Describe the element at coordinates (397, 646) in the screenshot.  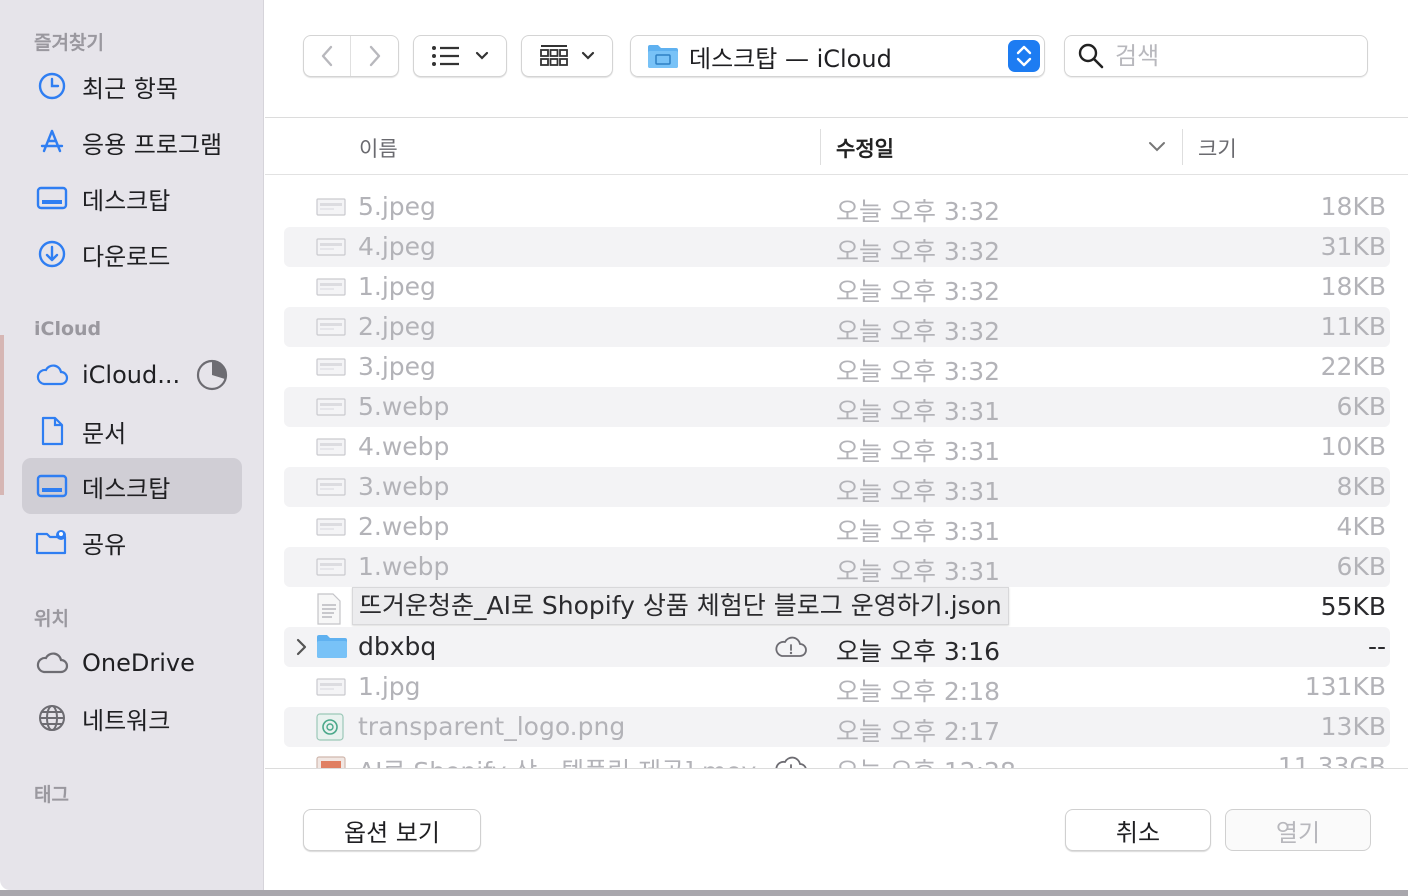
I see `file-name: dbxbq` at that location.